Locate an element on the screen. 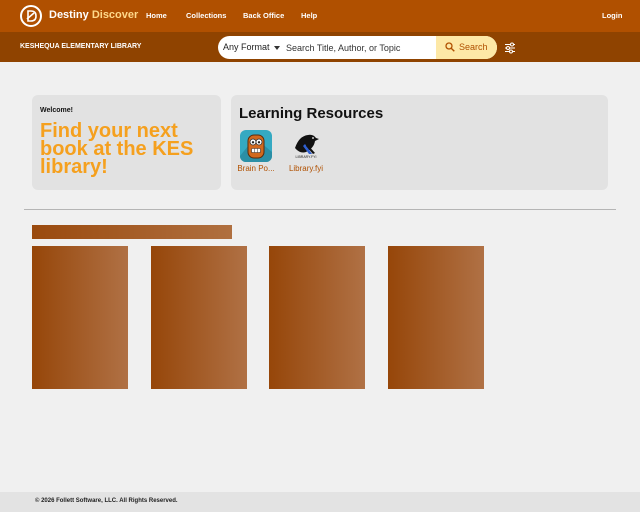 The width and height of the screenshot is (640, 512). resource-label: Library.fyi is located at coordinates (306, 168).